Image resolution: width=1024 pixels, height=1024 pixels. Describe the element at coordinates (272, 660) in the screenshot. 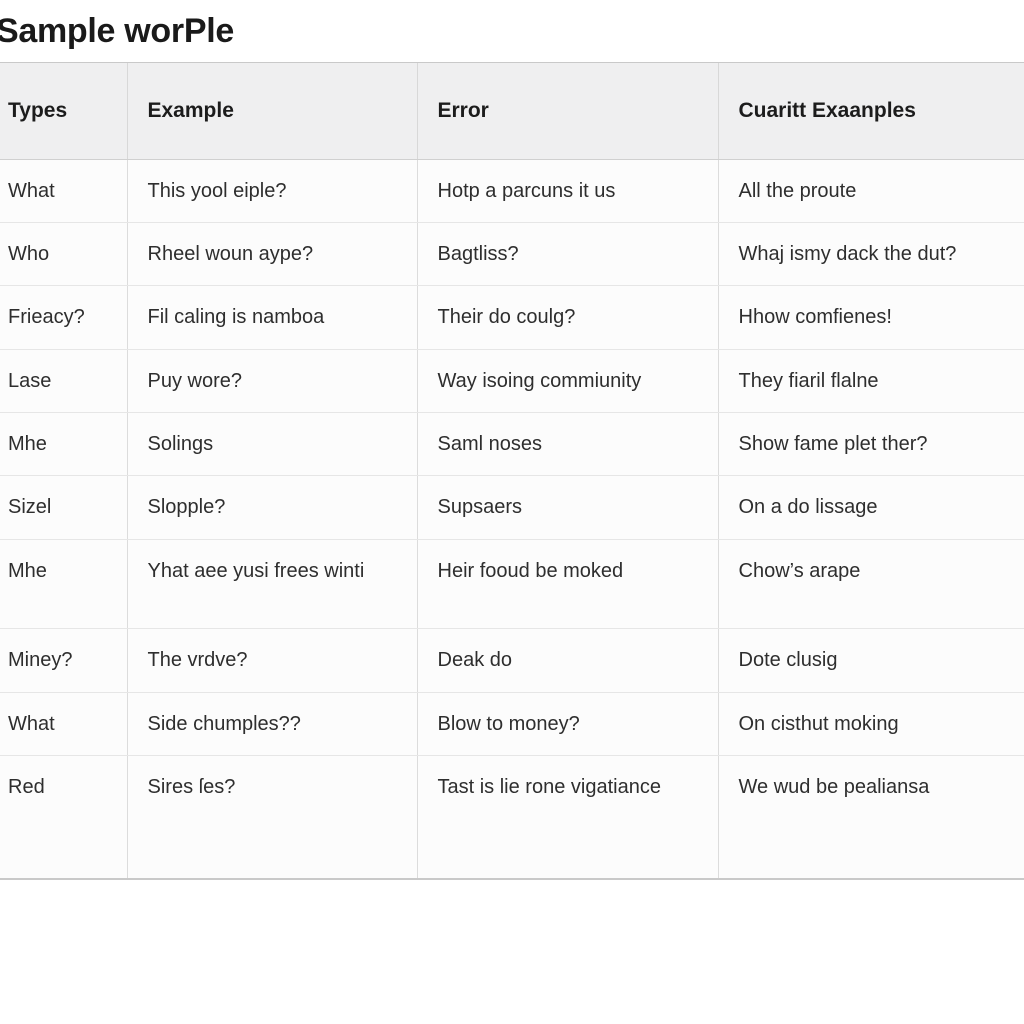

I see `table-cell-example: The vrdve?` at that location.